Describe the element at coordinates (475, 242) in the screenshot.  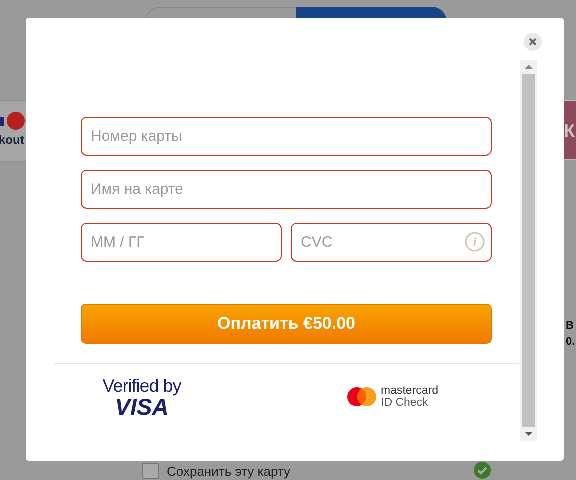
I see `info-icon` at that location.